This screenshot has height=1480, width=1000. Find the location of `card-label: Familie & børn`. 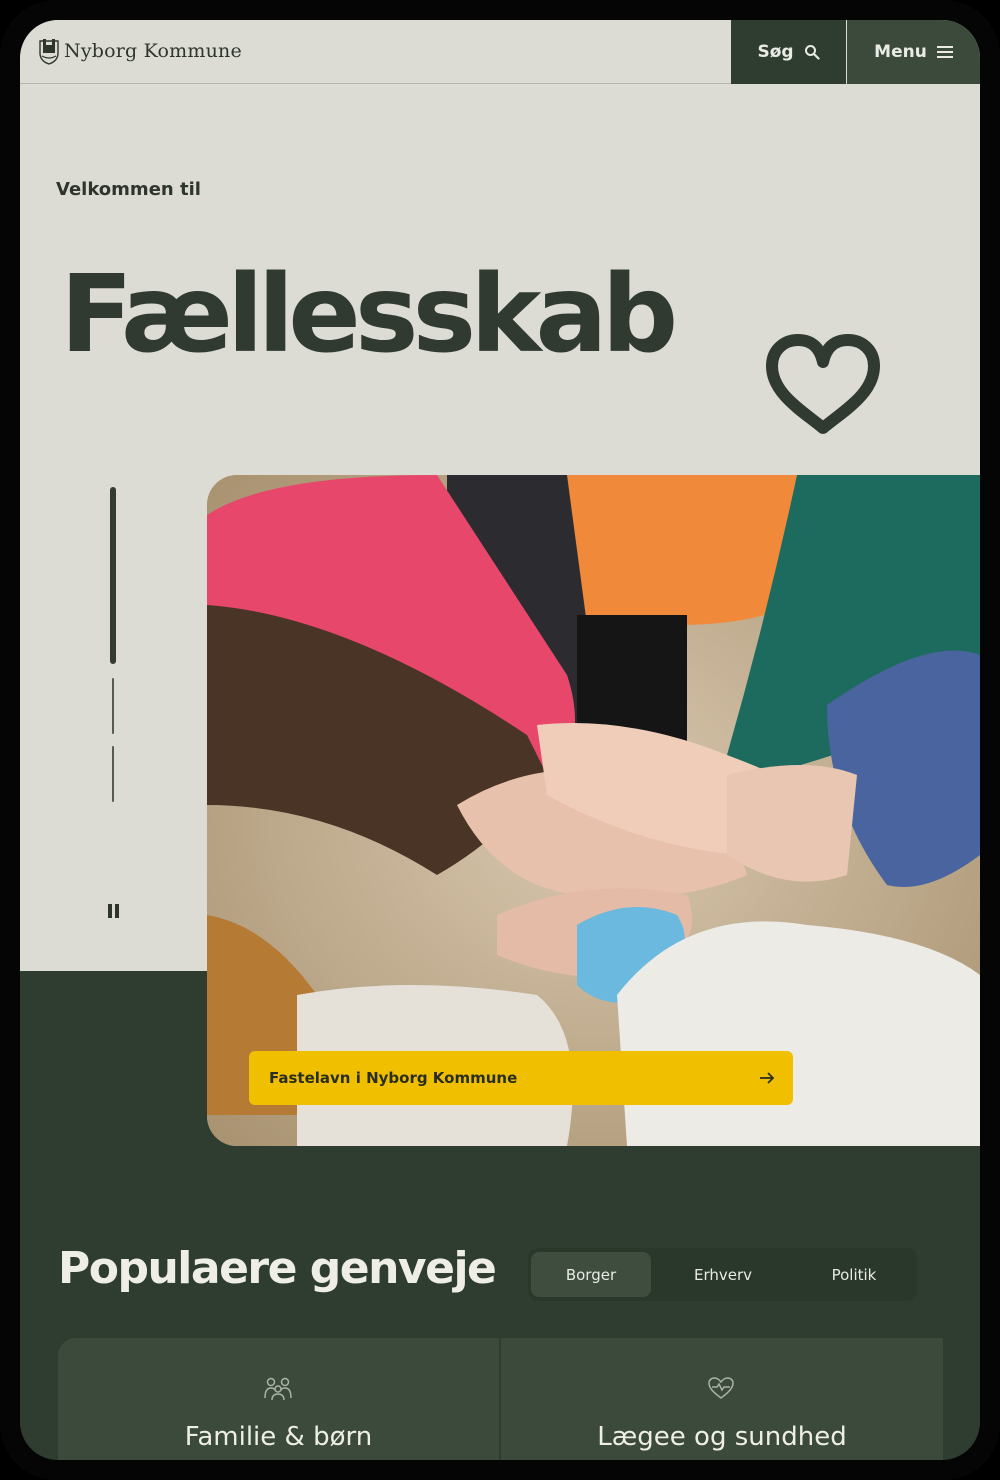

card-label: Familie & børn is located at coordinates (278, 1437).